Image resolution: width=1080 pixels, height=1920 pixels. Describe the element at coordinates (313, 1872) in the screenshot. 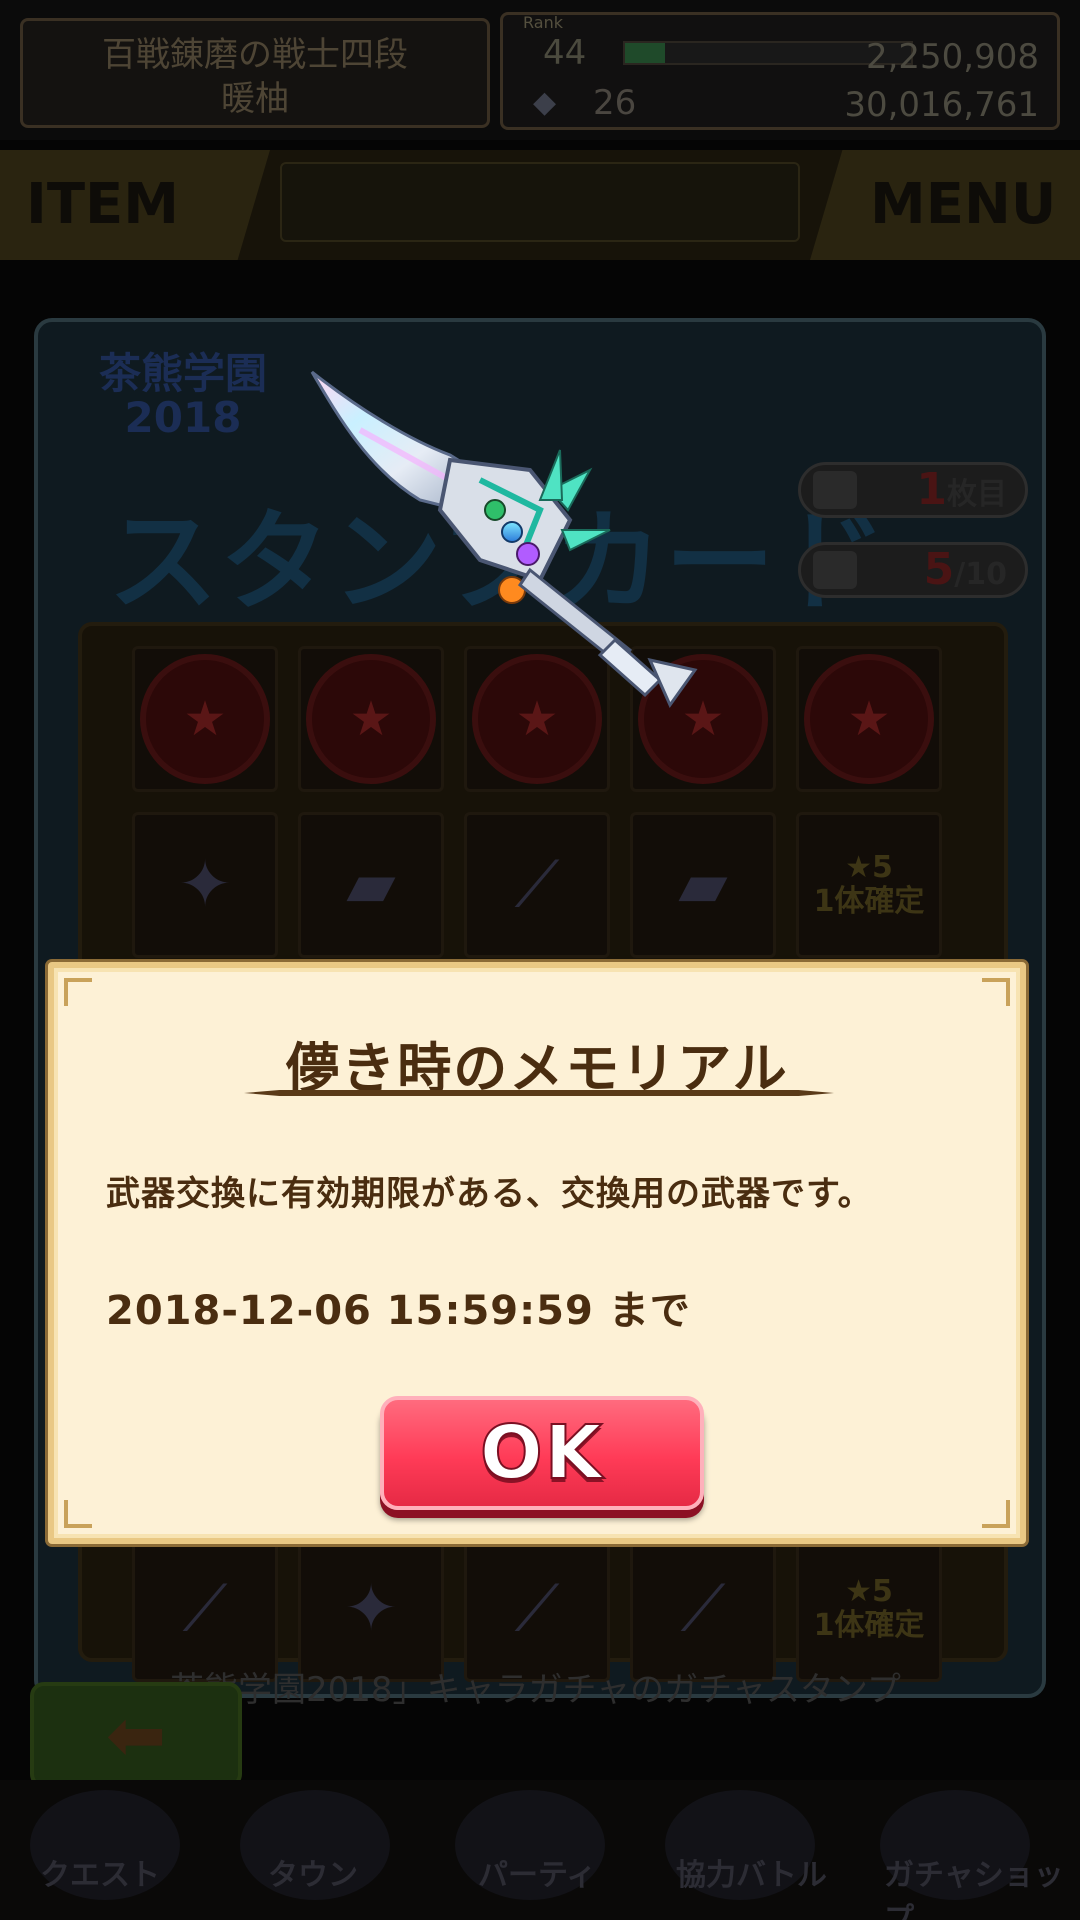

I see `nav-town: タウン` at that location.